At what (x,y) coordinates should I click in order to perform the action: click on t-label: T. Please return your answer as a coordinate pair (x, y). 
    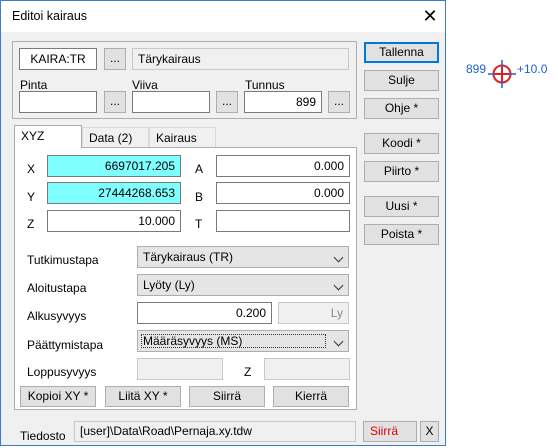
    Looking at the image, I should click on (199, 224).